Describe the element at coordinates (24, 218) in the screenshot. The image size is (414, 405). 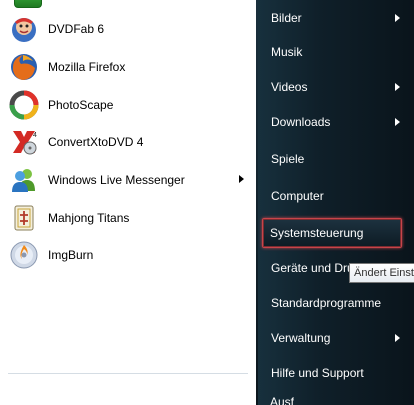
I see `mahjong-icon` at that location.